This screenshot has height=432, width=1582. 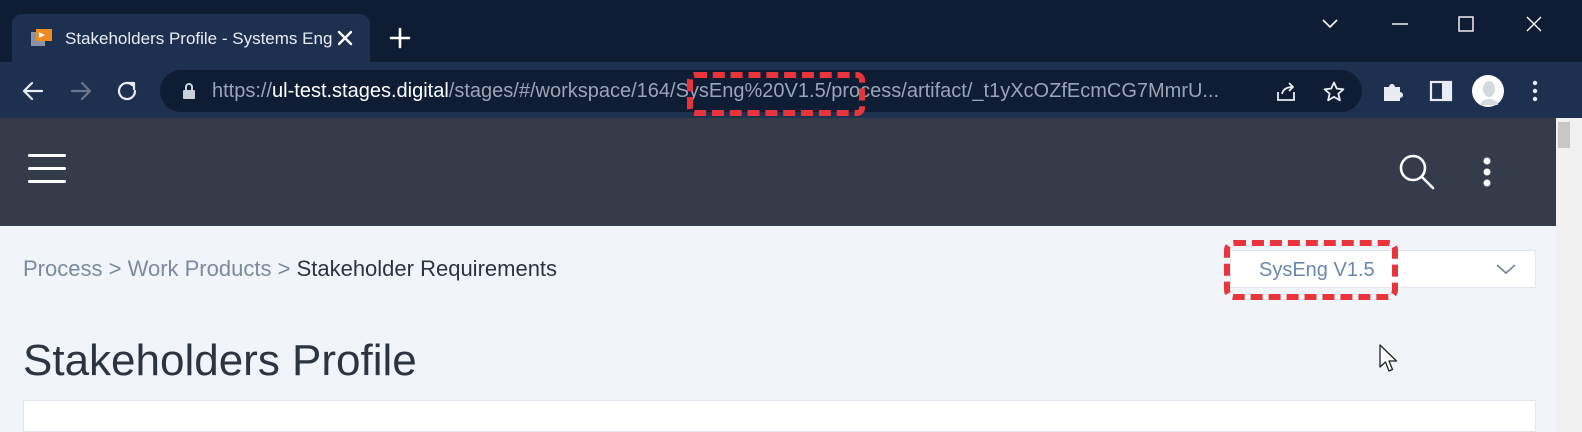 What do you see at coordinates (1506, 269) in the screenshot?
I see `chevron-down-icon` at bounding box center [1506, 269].